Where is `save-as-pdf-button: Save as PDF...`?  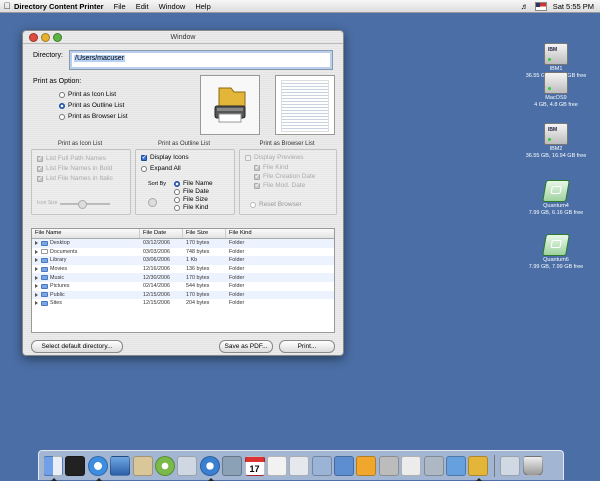
save-as-pdf-button: Save as PDF... is located at coordinates (246, 346).